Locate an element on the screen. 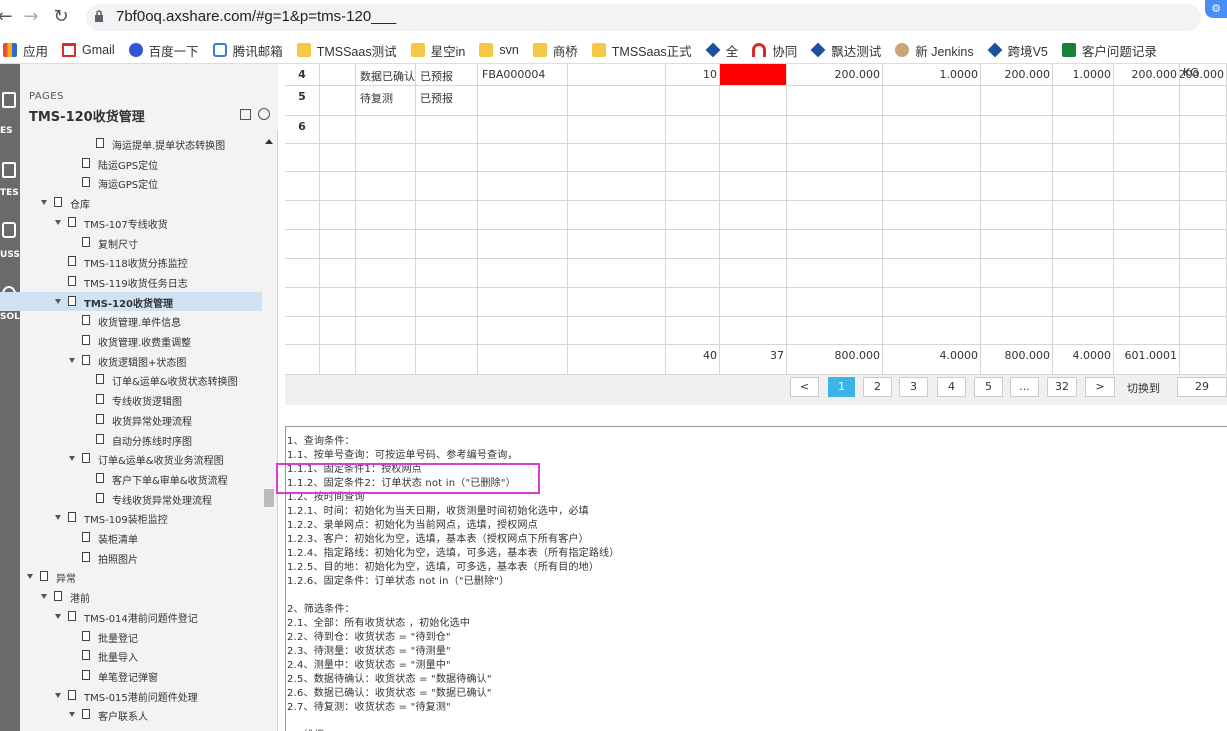  back-icon: ← is located at coordinates (8, 17).